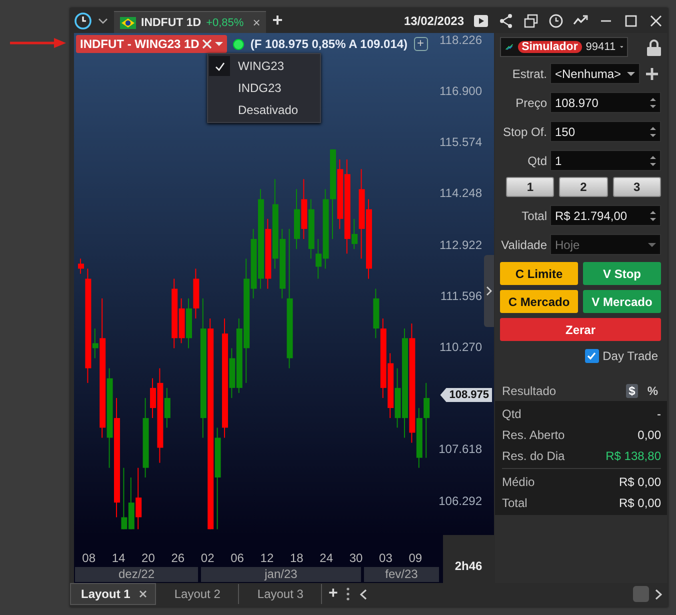 The width and height of the screenshot is (676, 615). Describe the element at coordinates (531, 20) in the screenshot. I see `windows-icon` at that location.